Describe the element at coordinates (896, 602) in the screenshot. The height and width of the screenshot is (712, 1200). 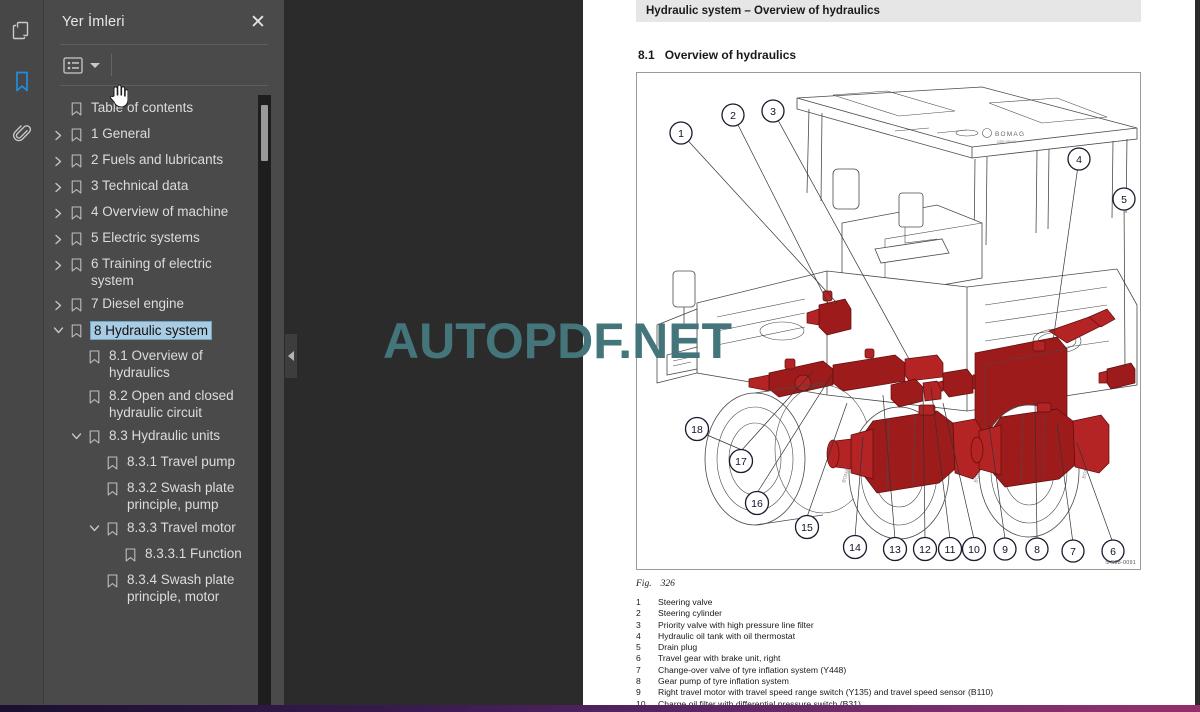
I see `legend-row: 1 Steering valve` at that location.